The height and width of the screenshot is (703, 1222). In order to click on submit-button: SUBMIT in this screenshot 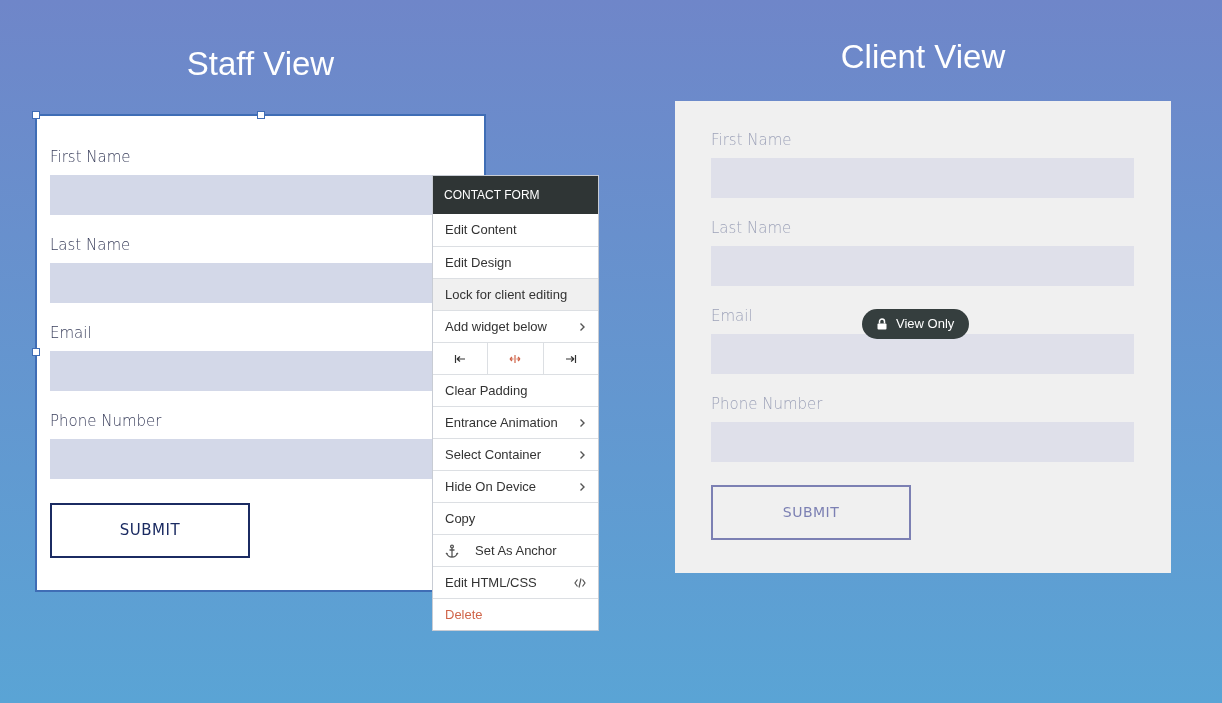, I will do `click(150, 530)`.